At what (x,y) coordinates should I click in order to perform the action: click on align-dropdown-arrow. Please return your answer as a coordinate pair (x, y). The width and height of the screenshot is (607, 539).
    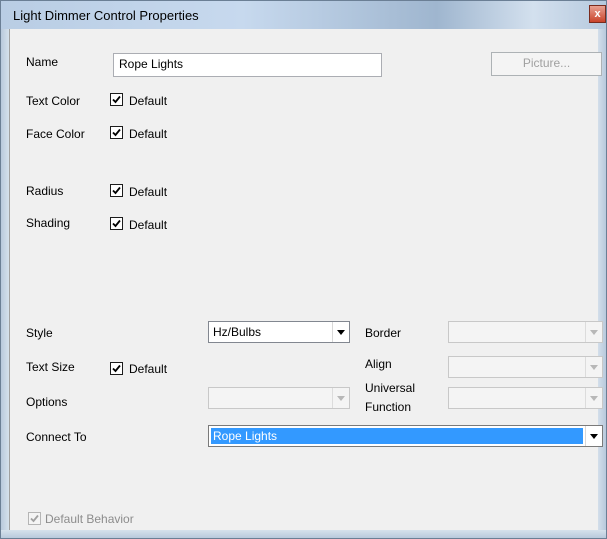
    Looking at the image, I should click on (593, 367).